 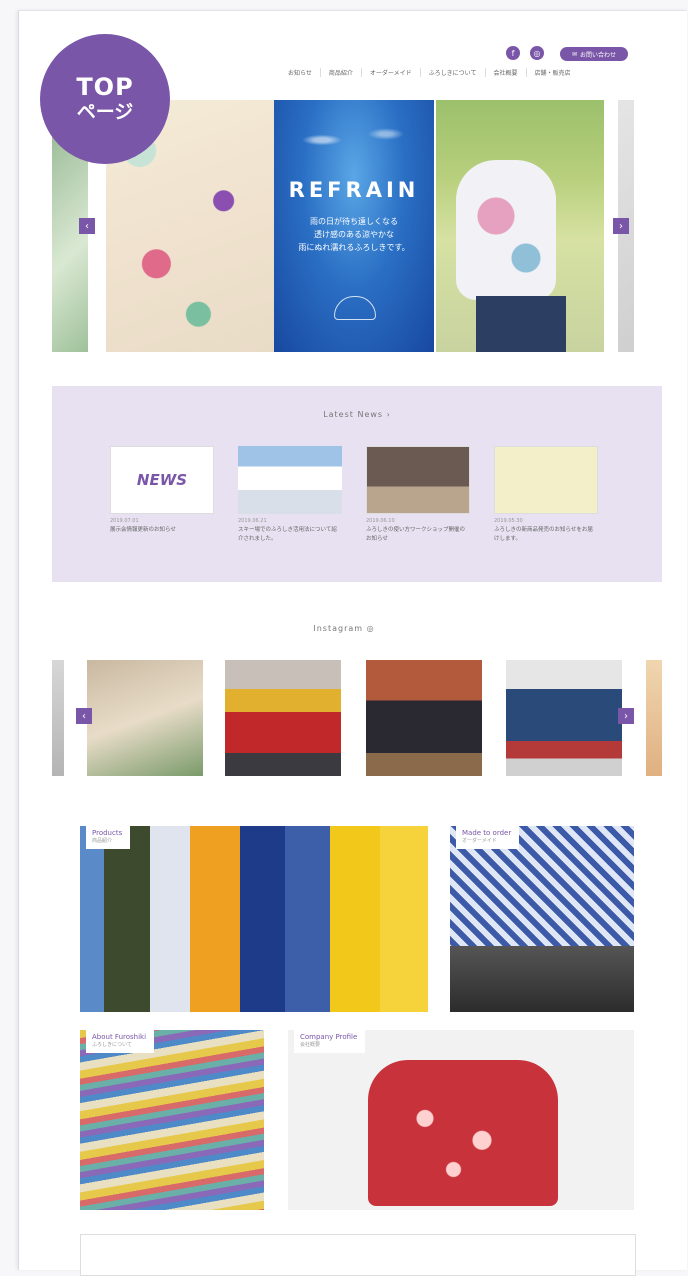 What do you see at coordinates (143, 530) in the screenshot?
I see `news-text: 展示会情報更新のお知らせ` at bounding box center [143, 530].